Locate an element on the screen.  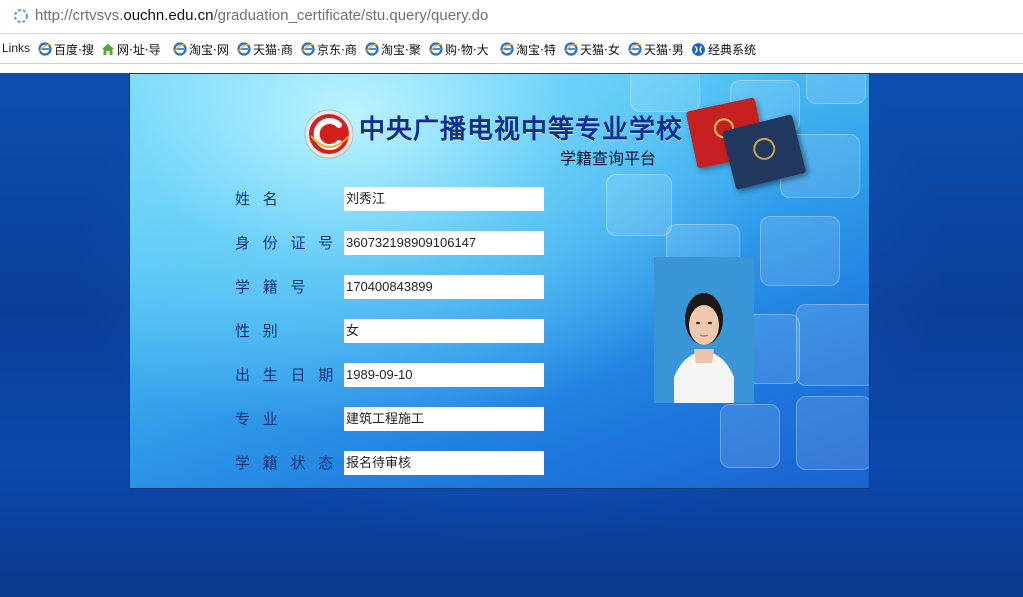
id-number-value: 360732198909106147 is located at coordinates (444, 243).